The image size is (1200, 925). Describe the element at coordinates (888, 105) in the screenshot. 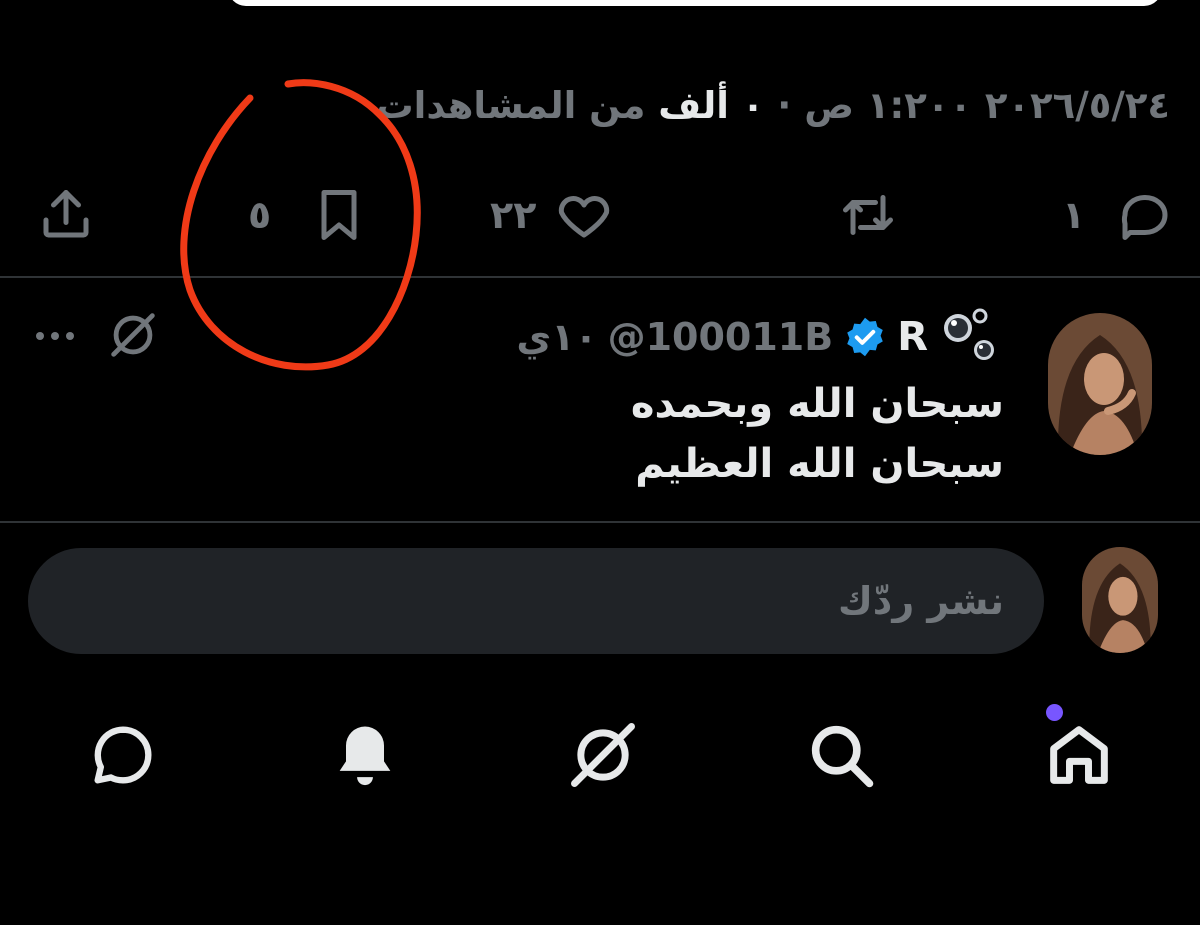

I see `tweet-time: ١:٢٠٠ ص` at that location.